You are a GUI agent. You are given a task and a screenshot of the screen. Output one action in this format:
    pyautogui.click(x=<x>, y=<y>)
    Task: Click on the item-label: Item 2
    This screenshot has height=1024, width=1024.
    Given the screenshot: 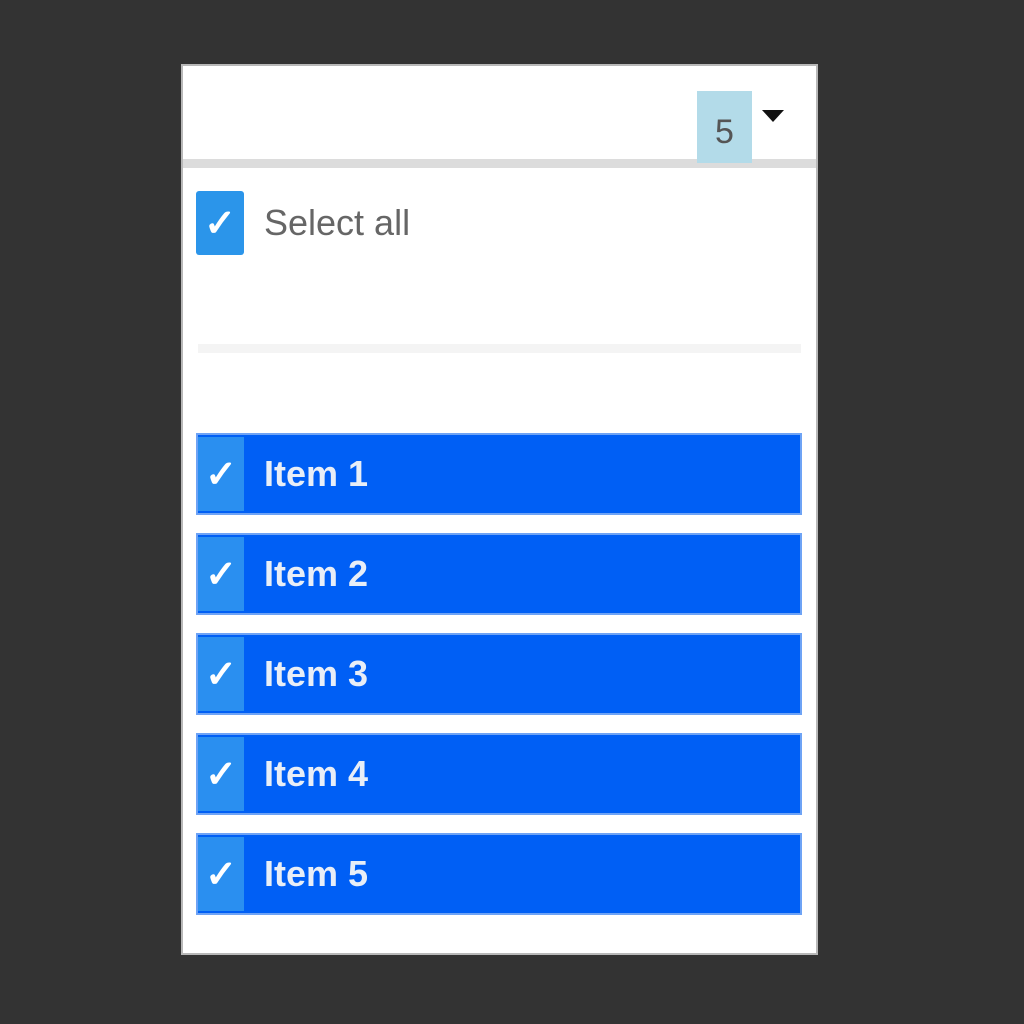 What is the action you would take?
    pyautogui.click(x=316, y=573)
    